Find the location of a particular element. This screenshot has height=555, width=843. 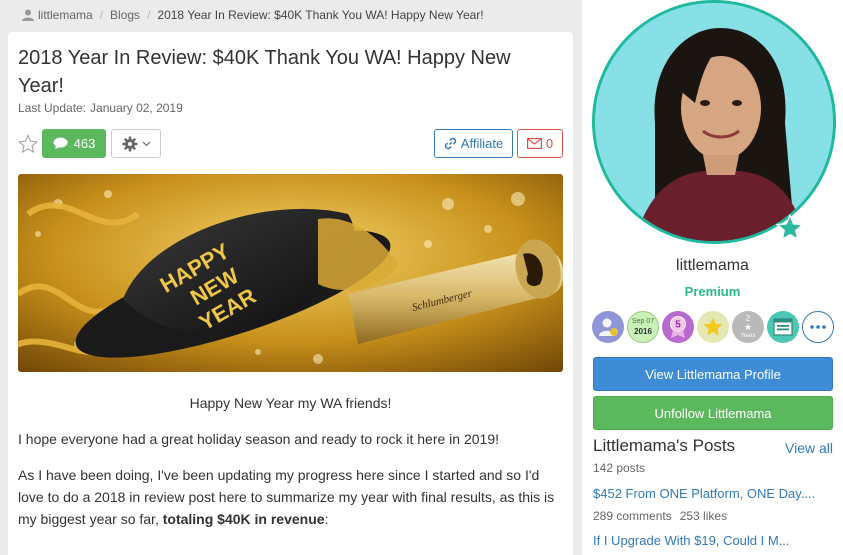

more-badges-button is located at coordinates (818, 327).